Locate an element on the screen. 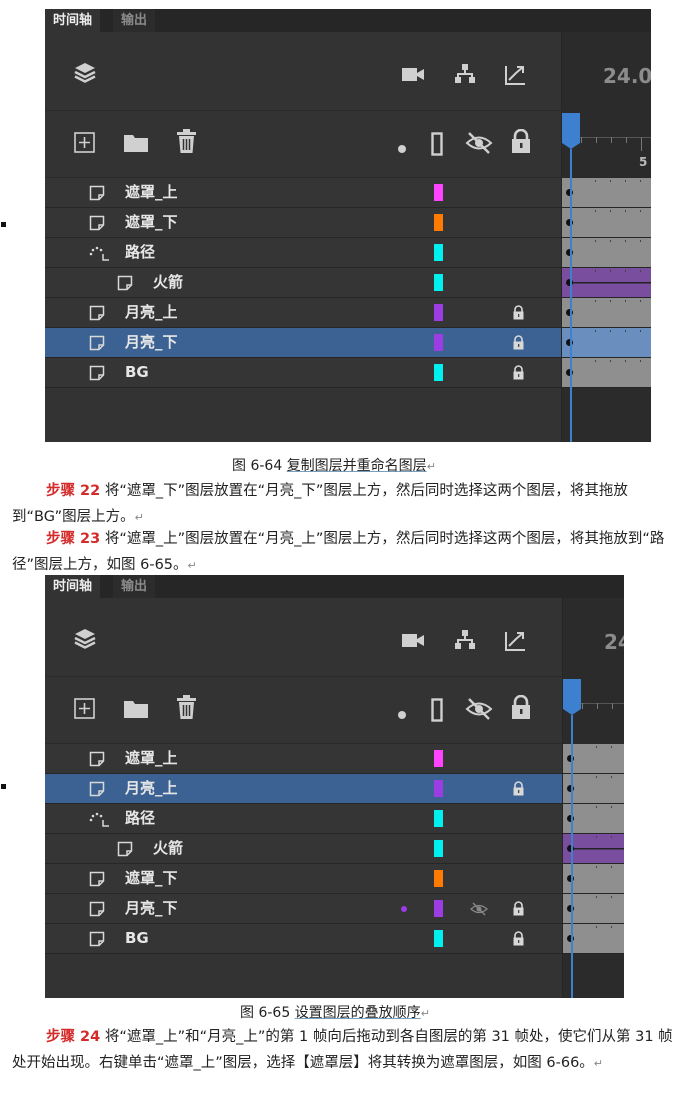 This screenshot has height=1107, width=700. tab-timeline: 时间轴 is located at coordinates (73, 20).